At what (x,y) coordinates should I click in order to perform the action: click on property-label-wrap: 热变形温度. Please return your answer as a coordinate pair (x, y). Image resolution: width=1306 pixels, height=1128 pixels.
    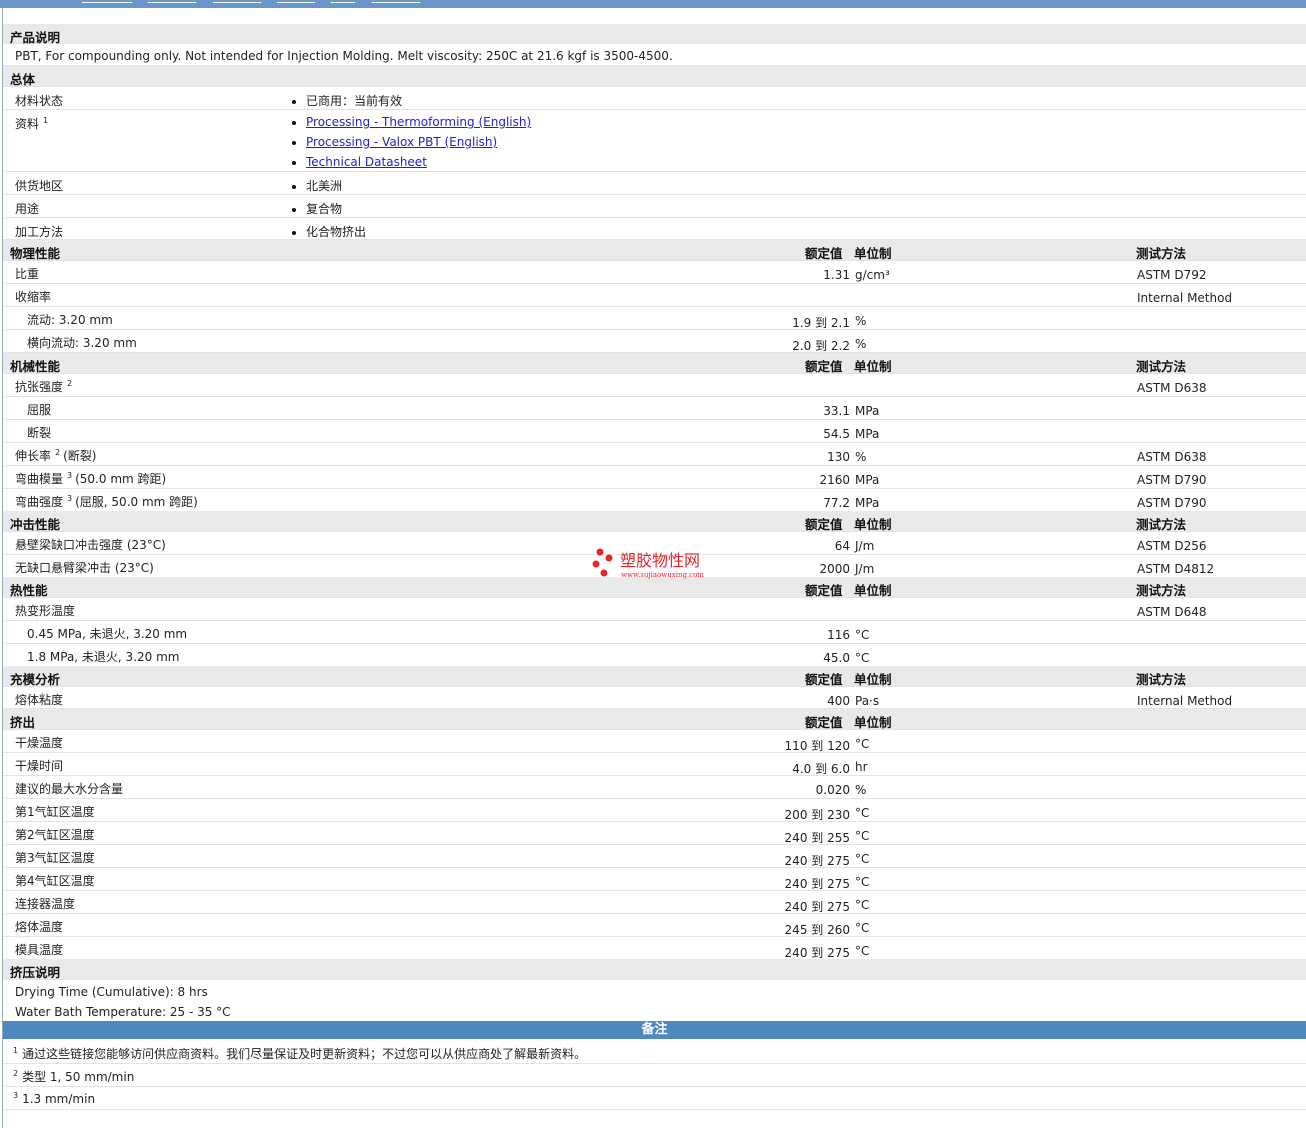
    Looking at the image, I should click on (45, 610).